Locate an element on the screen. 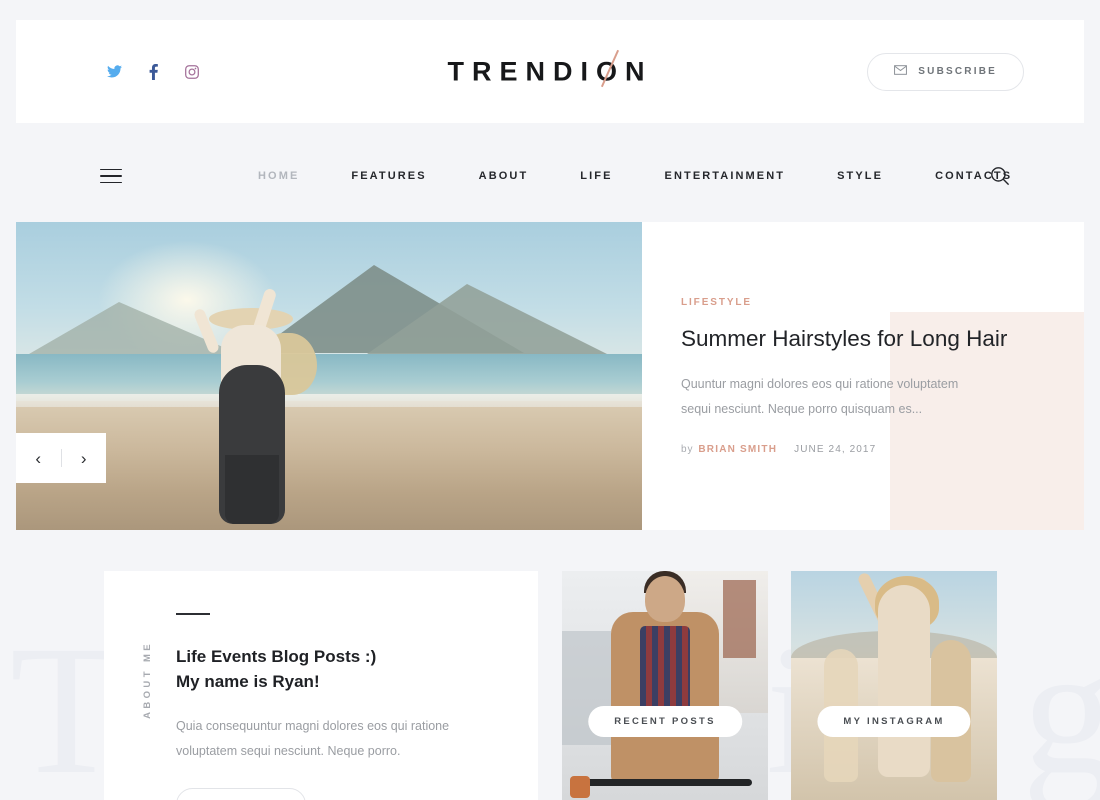  nav-item-contacts: CONTACTS is located at coordinates (973, 176).